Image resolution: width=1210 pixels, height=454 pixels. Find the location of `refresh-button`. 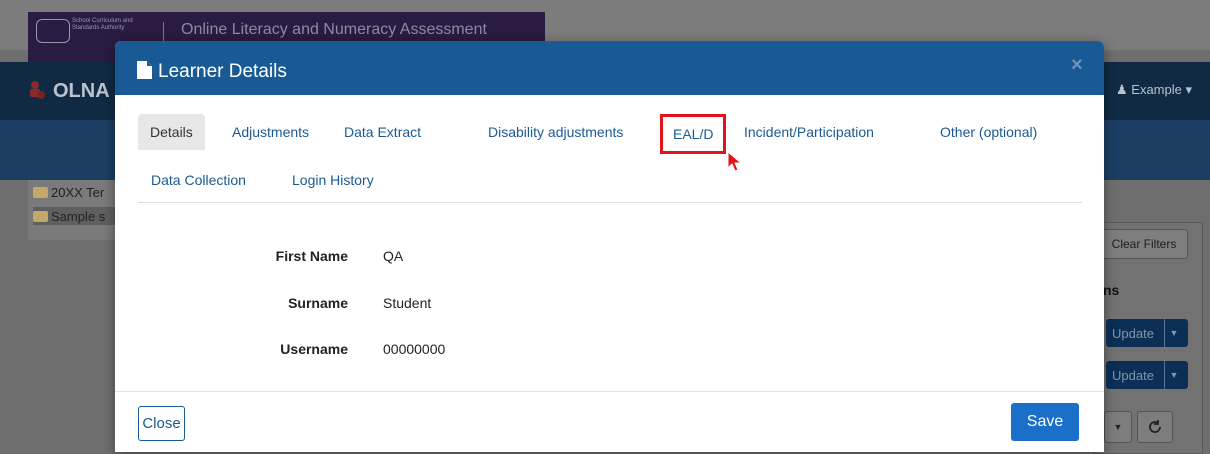

refresh-button is located at coordinates (1155, 427).